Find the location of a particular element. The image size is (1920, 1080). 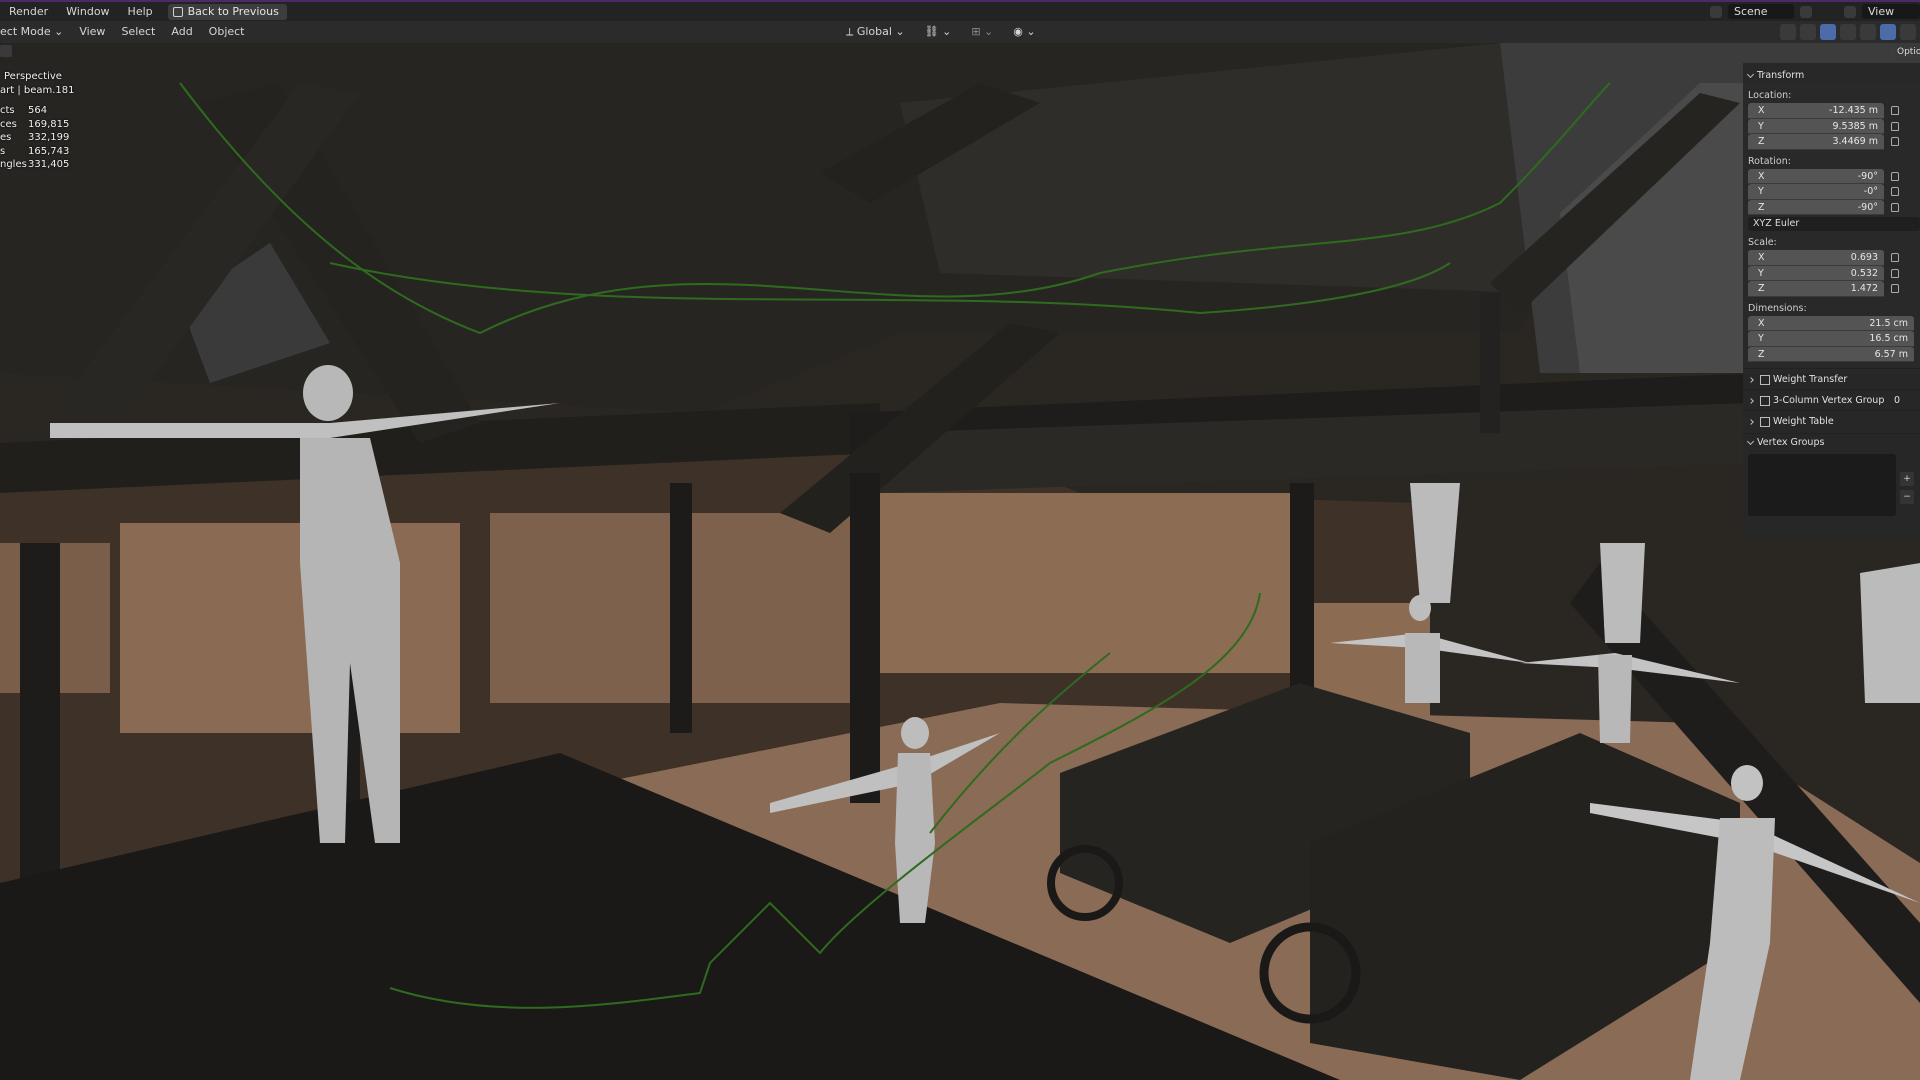

screen-icon is located at coordinates (177, 11).